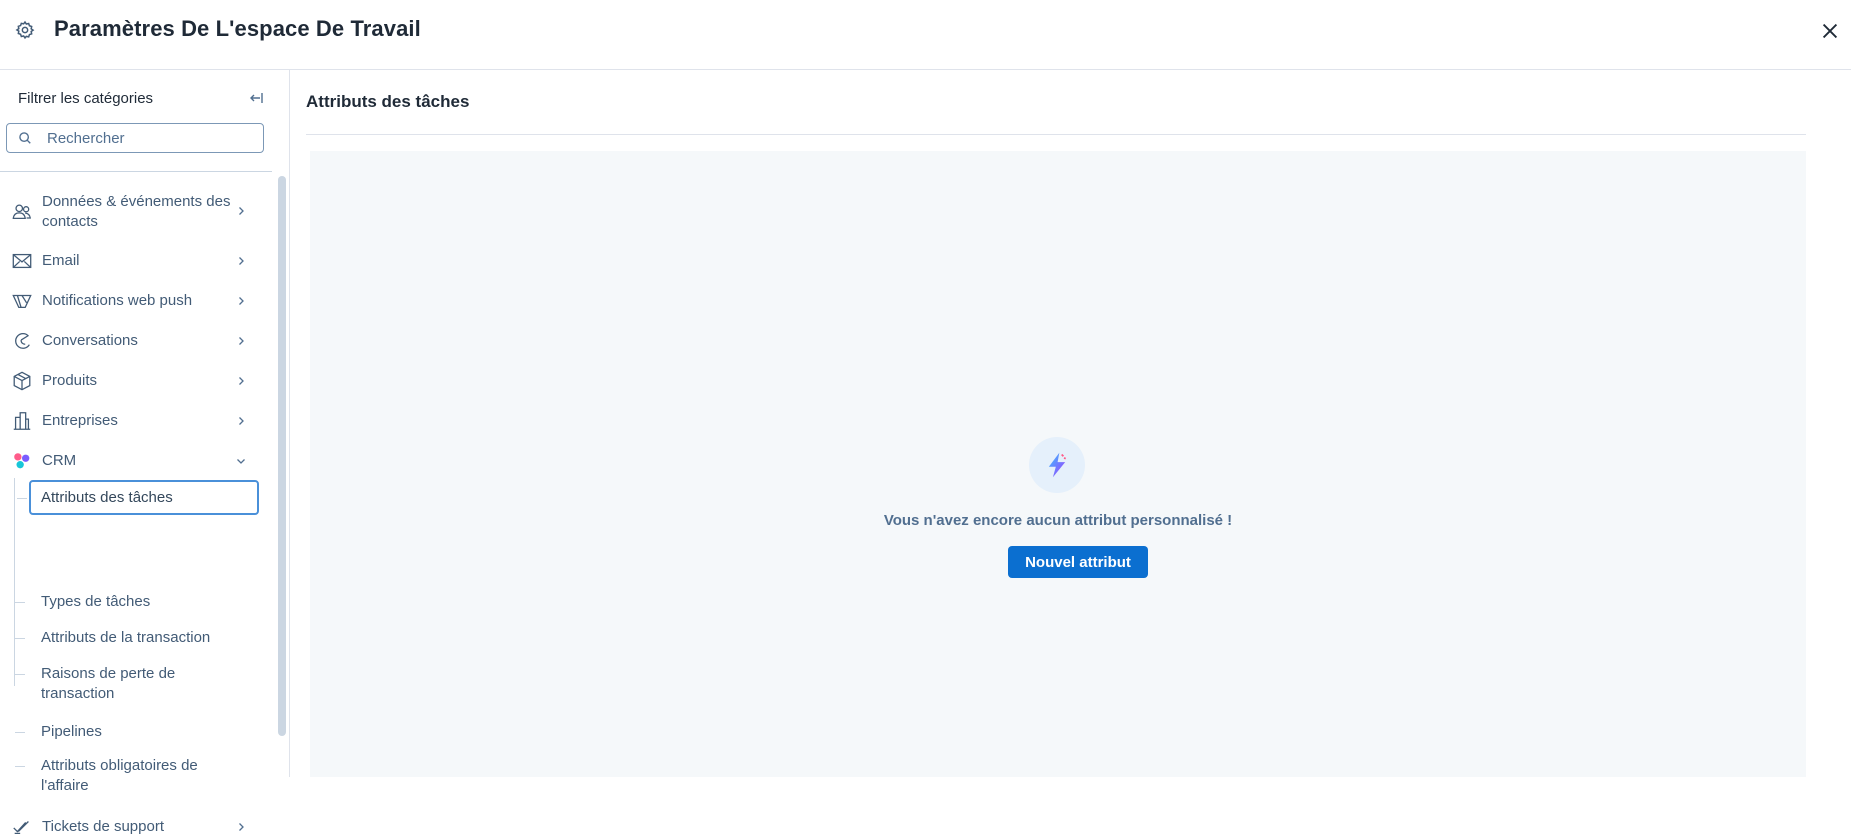 The width and height of the screenshot is (1851, 840). What do you see at coordinates (136, 171) in the screenshot?
I see `sidebar-separator` at bounding box center [136, 171].